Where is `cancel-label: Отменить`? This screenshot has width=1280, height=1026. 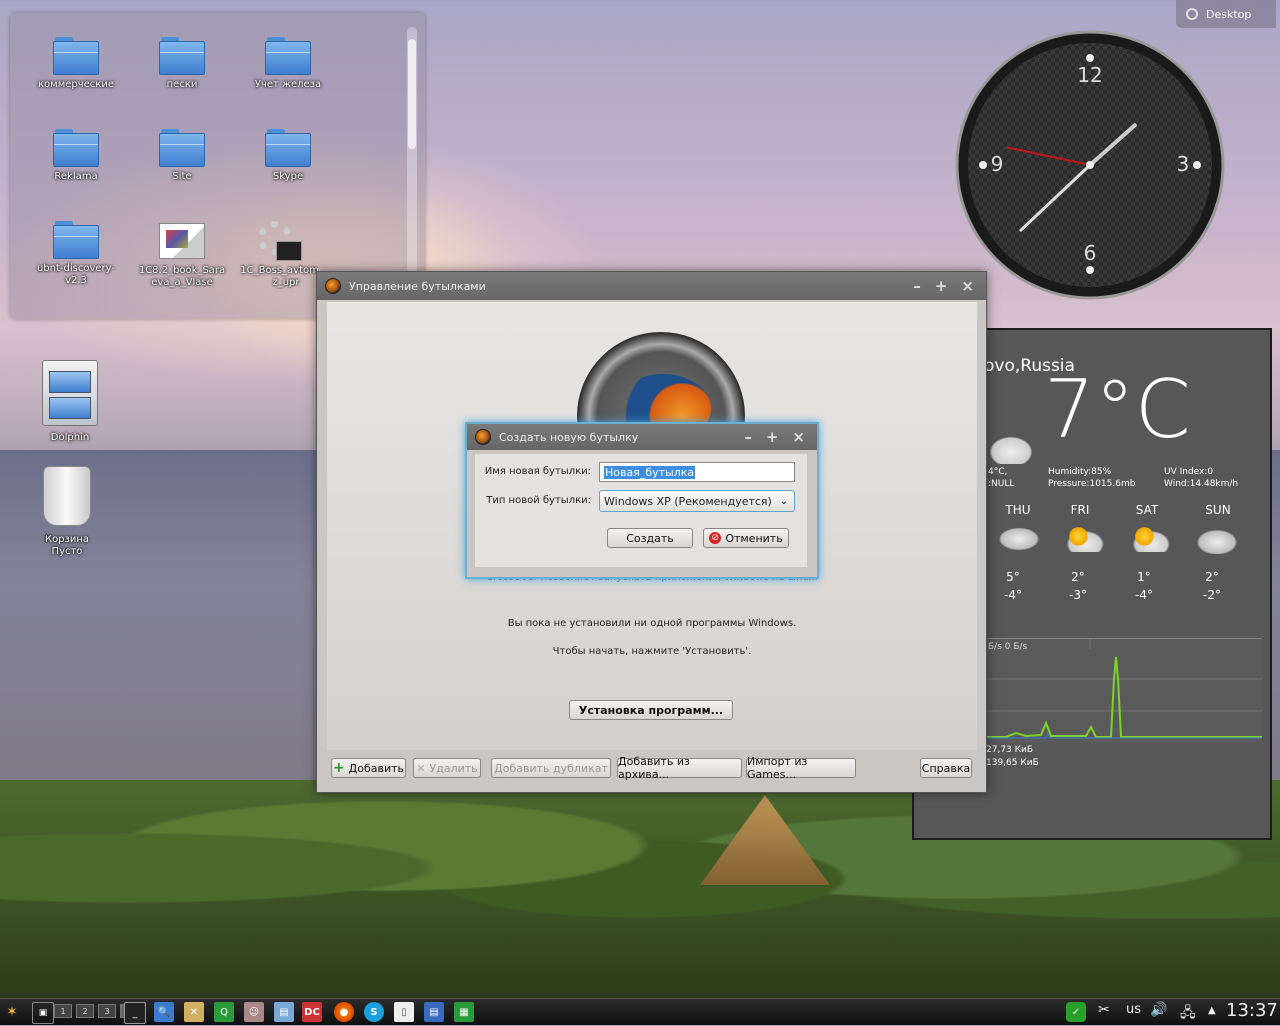
cancel-label: Отменить is located at coordinates (754, 538).